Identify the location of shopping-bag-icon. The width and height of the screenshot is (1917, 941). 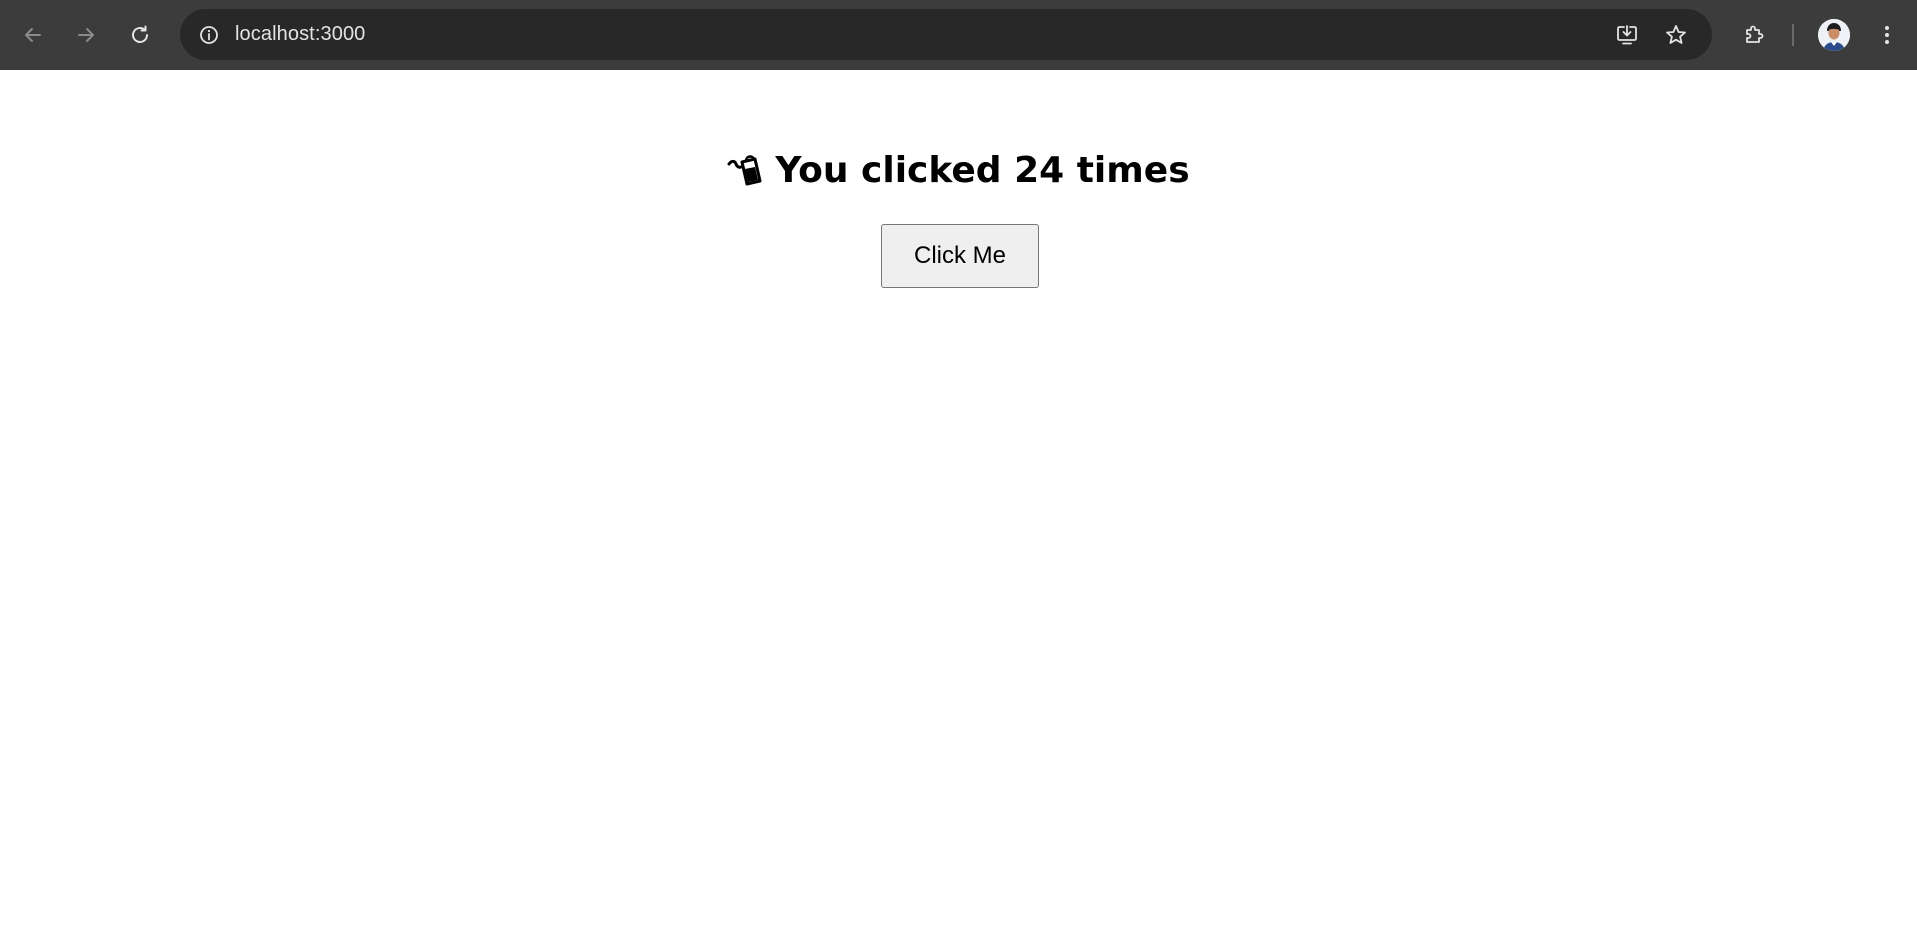
(747, 172).